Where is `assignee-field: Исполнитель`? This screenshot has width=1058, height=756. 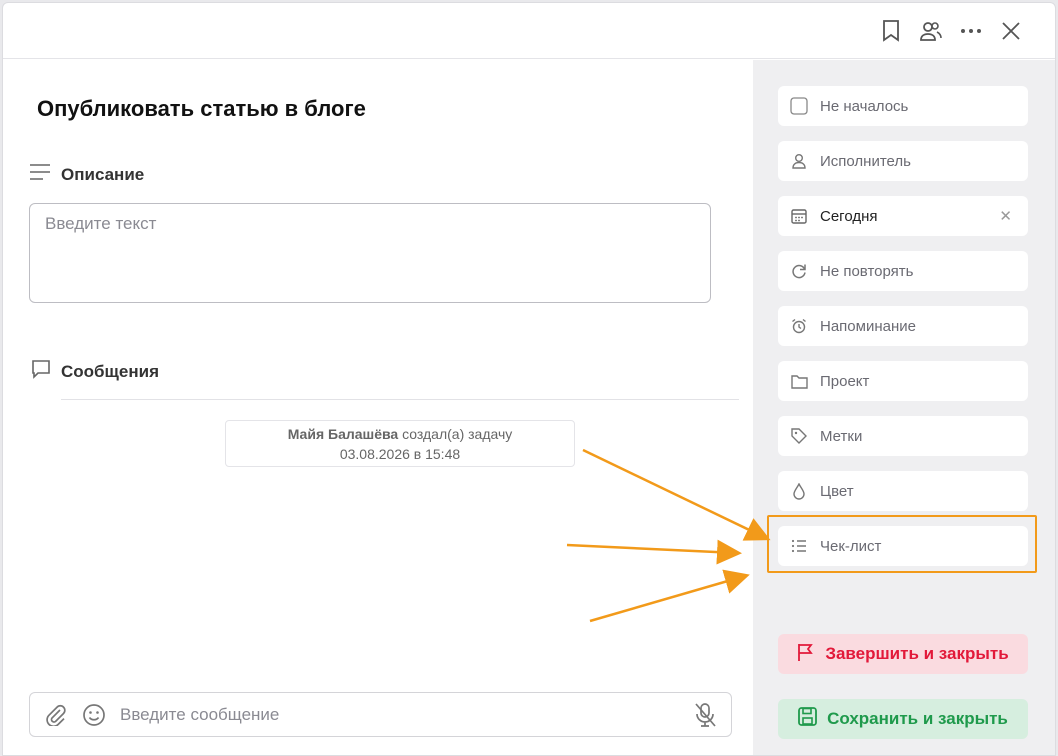
assignee-field: Исполнитель is located at coordinates (903, 161).